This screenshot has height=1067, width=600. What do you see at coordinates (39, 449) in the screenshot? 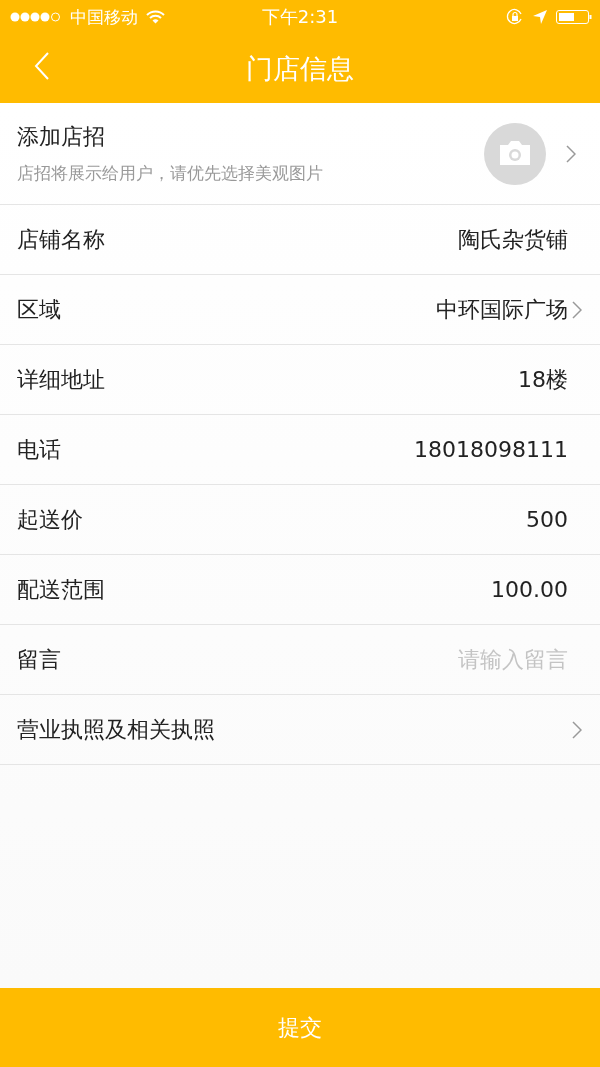
I see `row-label: 电话` at bounding box center [39, 449].